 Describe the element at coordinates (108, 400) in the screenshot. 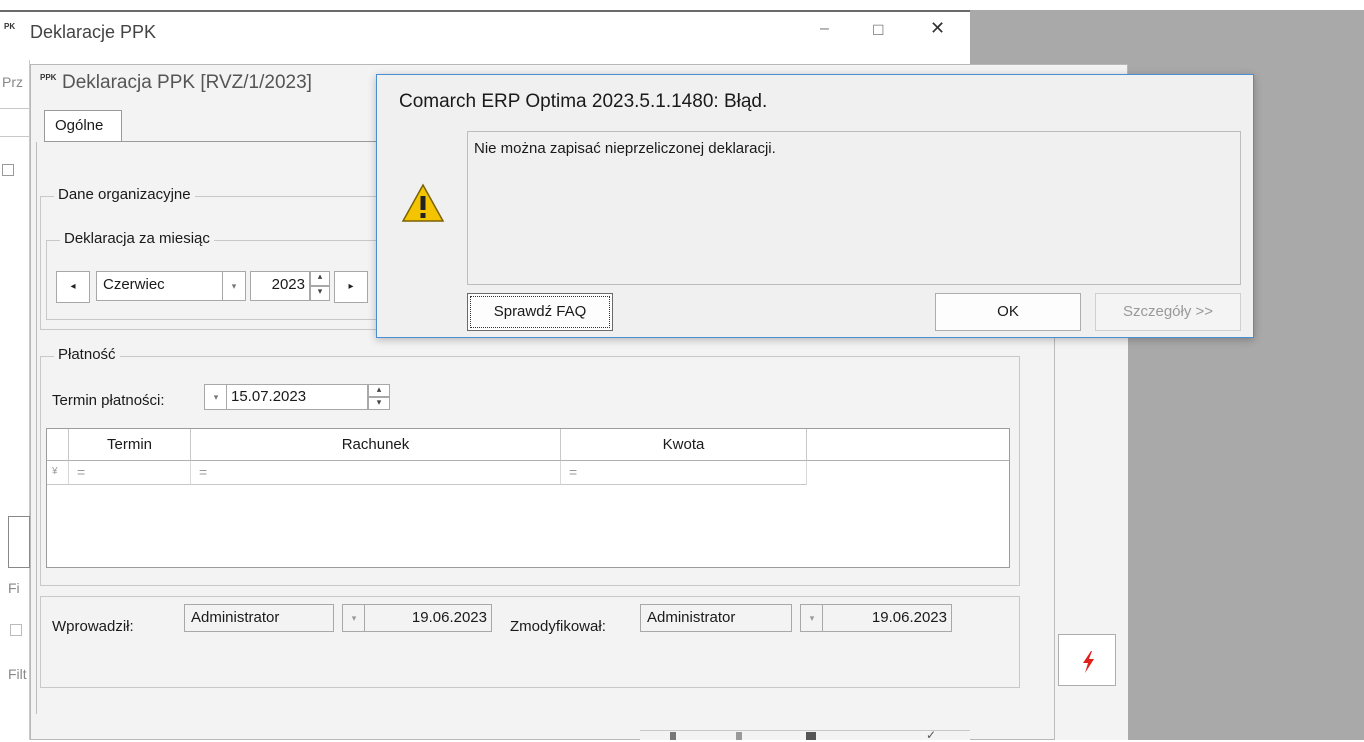

I see `payment-due-label: Termin płatności:` at that location.